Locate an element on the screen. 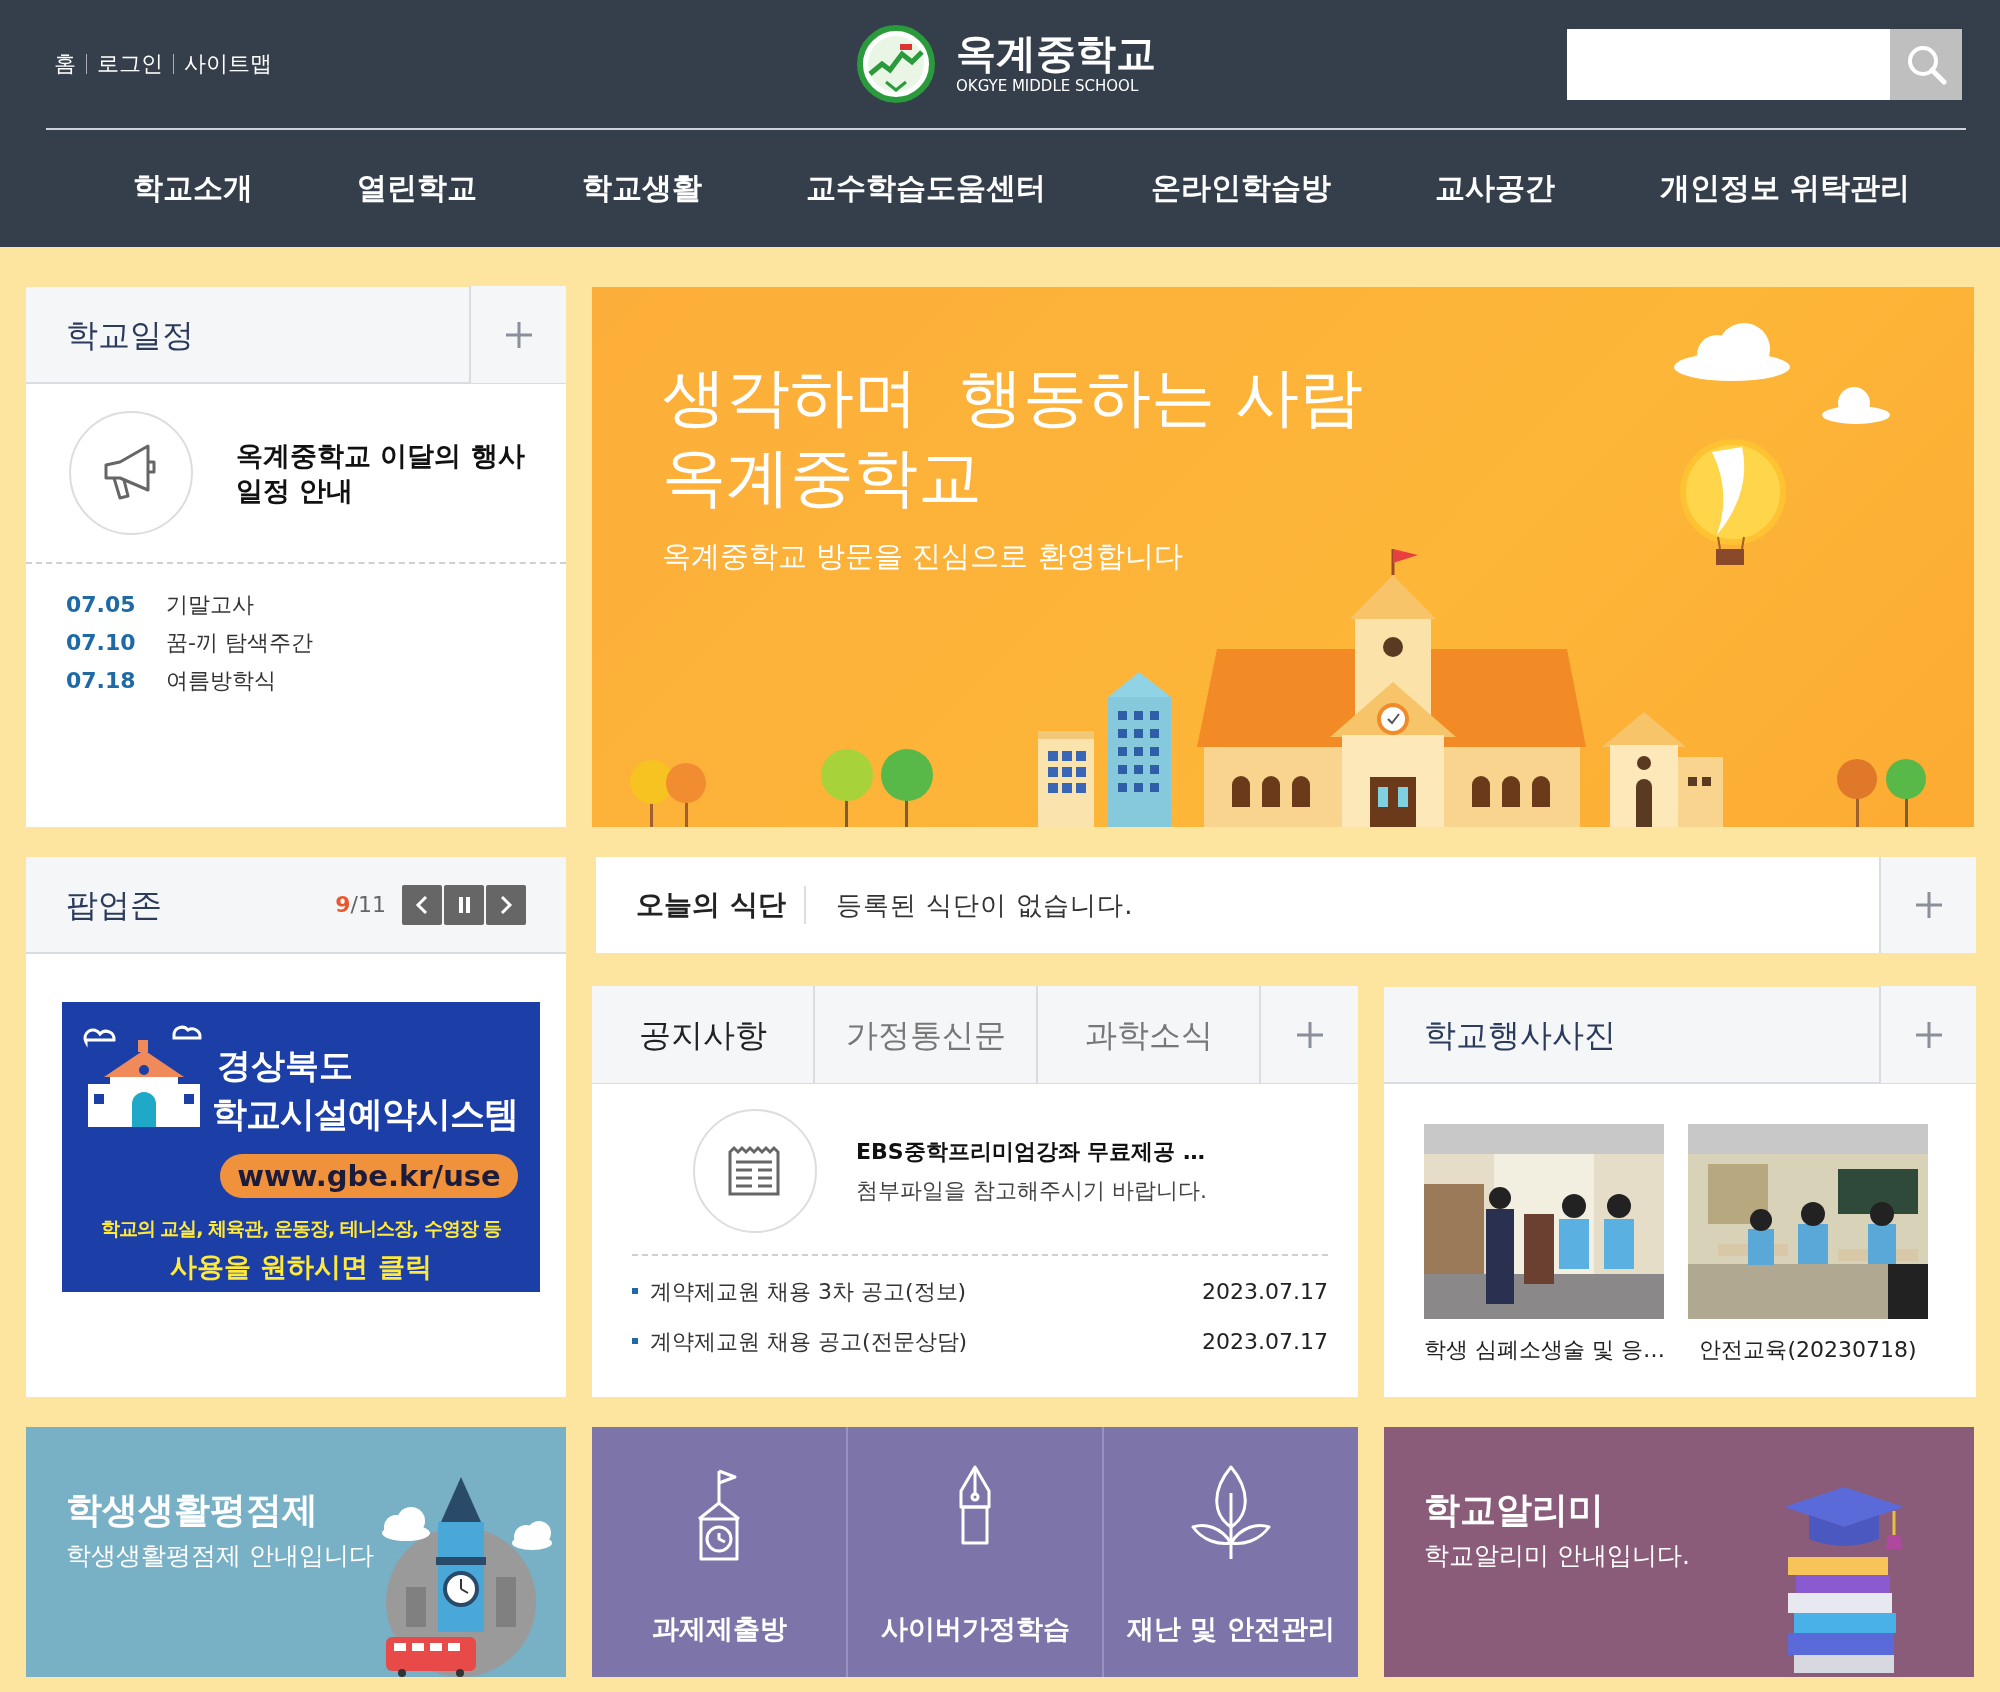  event-date: 07.10 is located at coordinates (101, 643).